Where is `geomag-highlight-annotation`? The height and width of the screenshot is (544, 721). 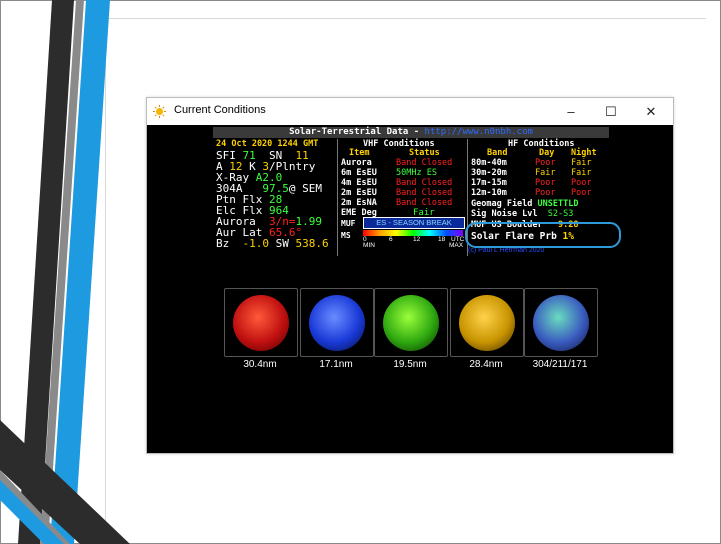 geomag-highlight-annotation is located at coordinates (543, 235).